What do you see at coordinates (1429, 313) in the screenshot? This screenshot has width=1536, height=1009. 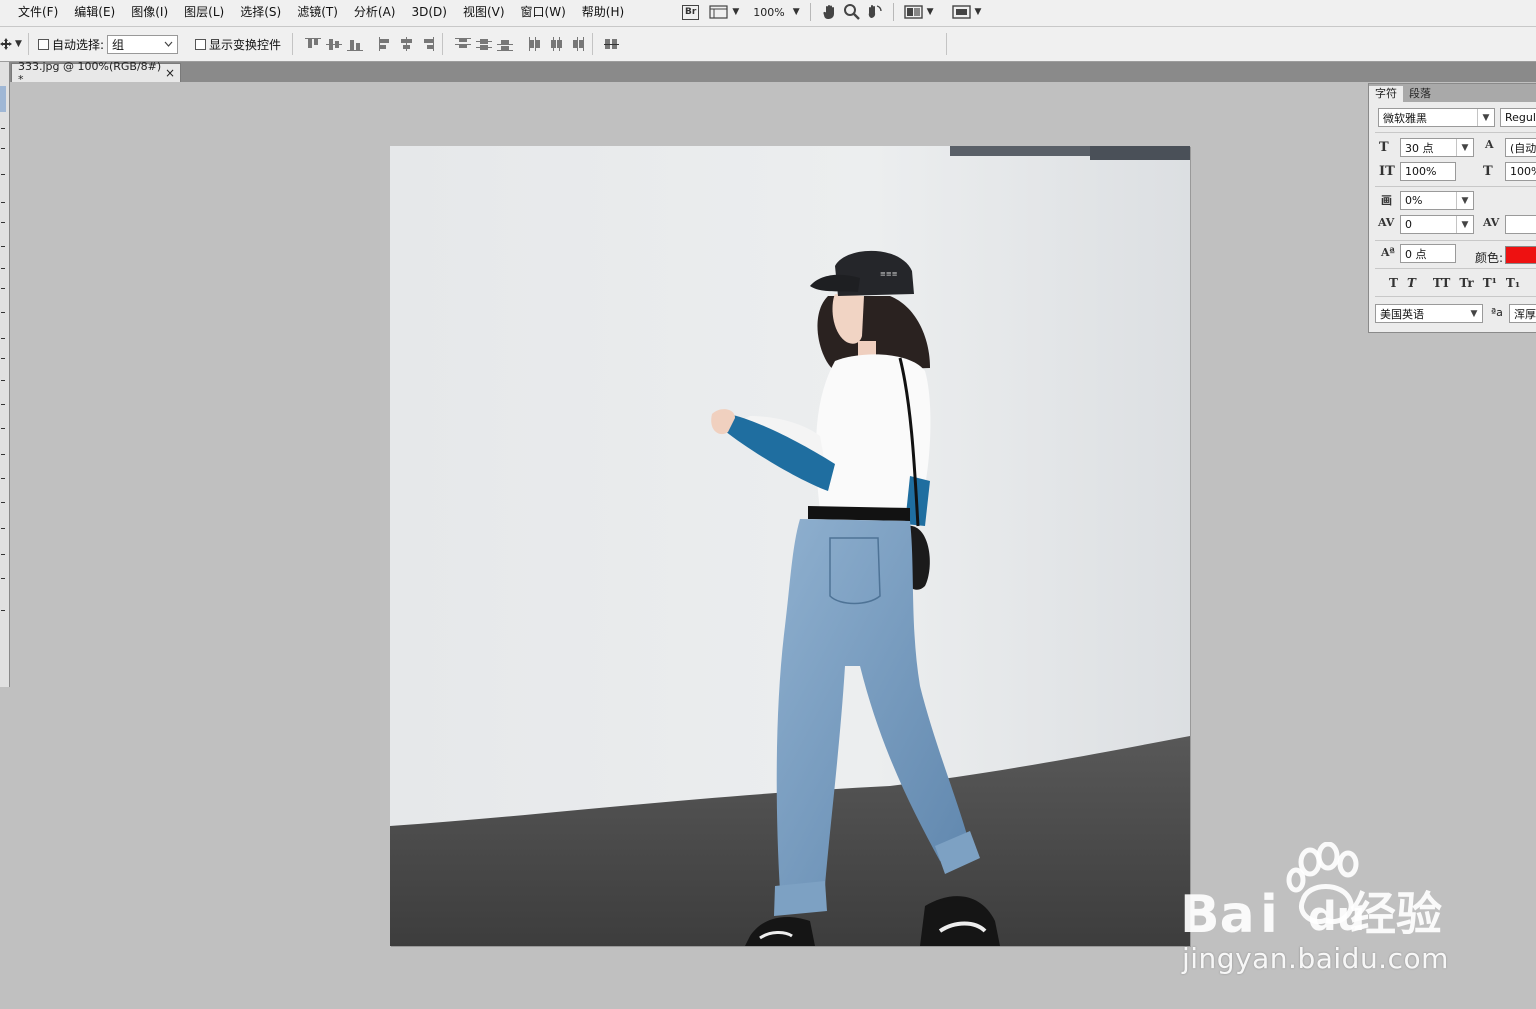 I see `language-select: 美国英语 ▼` at bounding box center [1429, 313].